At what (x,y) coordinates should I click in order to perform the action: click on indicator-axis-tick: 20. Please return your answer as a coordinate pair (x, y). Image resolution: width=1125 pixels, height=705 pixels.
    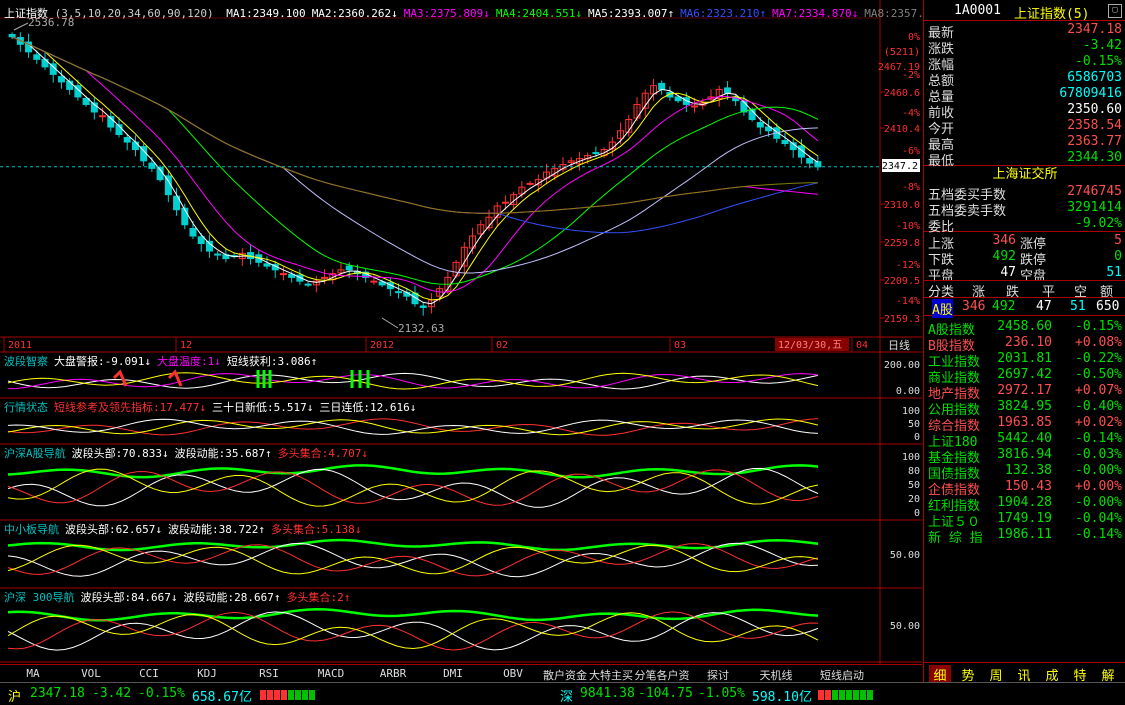
    Looking at the image, I should click on (914, 499).